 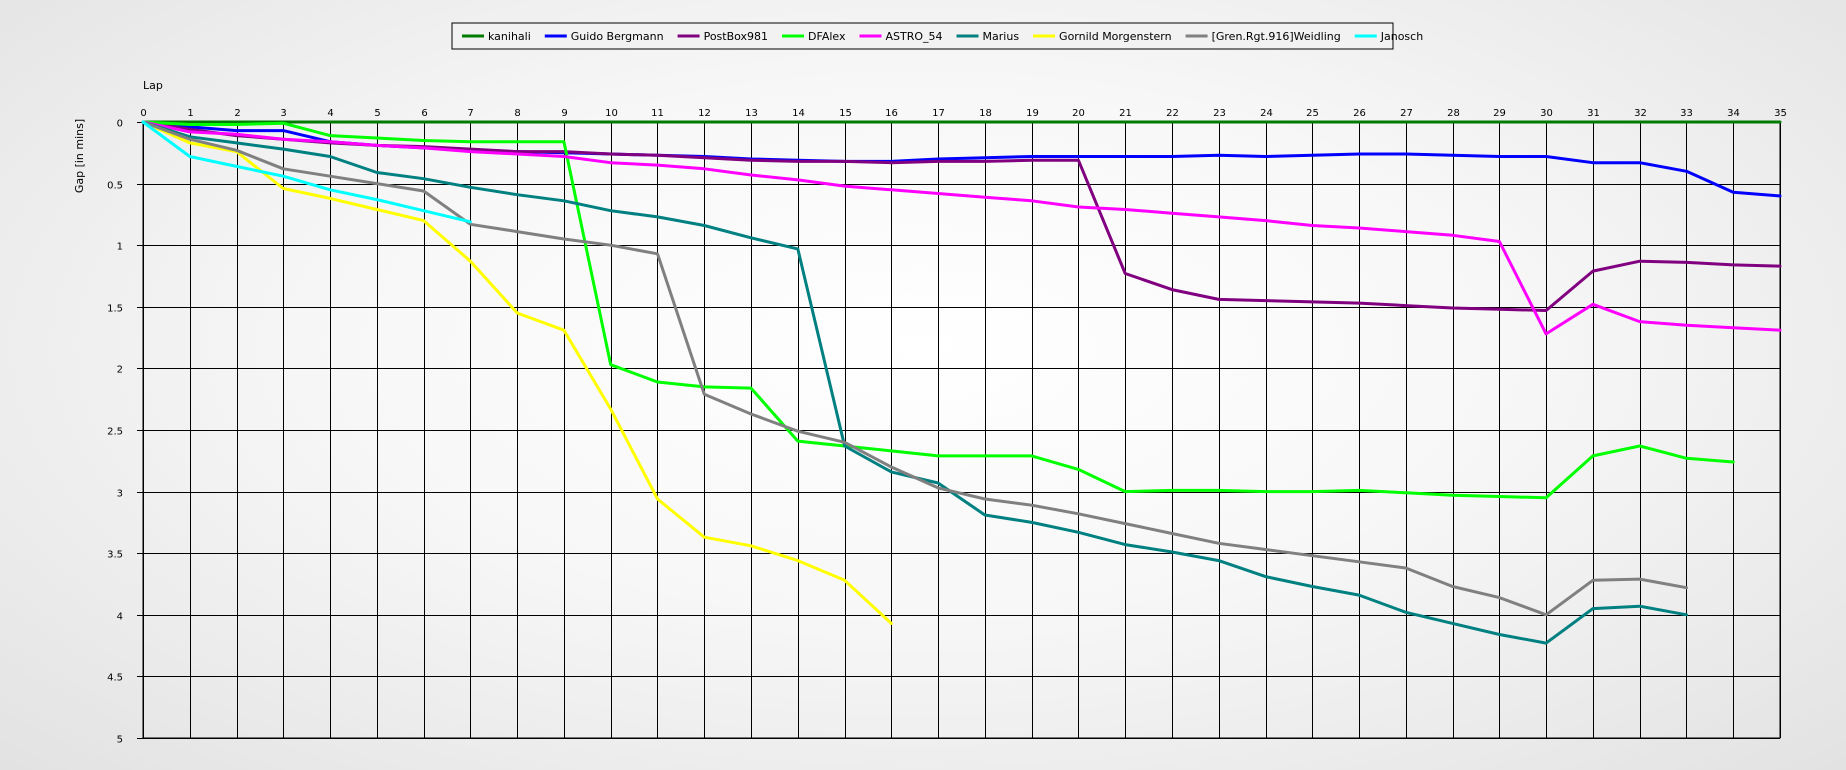 What do you see at coordinates (283, 113) in the screenshot?
I see `x-tick-label: 3` at bounding box center [283, 113].